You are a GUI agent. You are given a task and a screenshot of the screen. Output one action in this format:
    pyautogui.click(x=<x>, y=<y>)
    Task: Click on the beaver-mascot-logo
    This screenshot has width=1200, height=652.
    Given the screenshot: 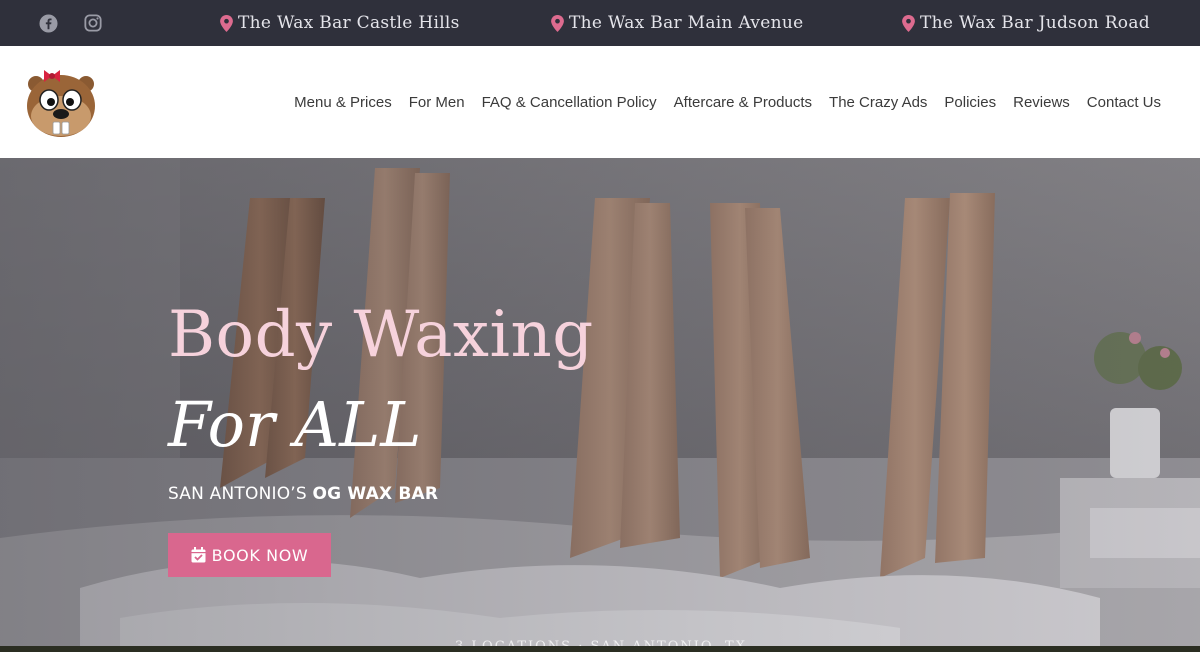 What is the action you would take?
    pyautogui.click(x=62, y=102)
    